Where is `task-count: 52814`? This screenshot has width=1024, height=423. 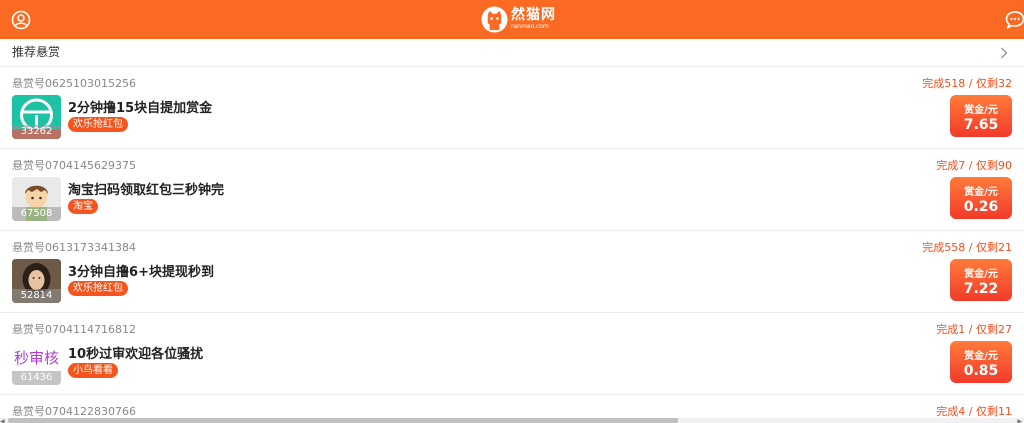
task-count: 52814 is located at coordinates (36, 296).